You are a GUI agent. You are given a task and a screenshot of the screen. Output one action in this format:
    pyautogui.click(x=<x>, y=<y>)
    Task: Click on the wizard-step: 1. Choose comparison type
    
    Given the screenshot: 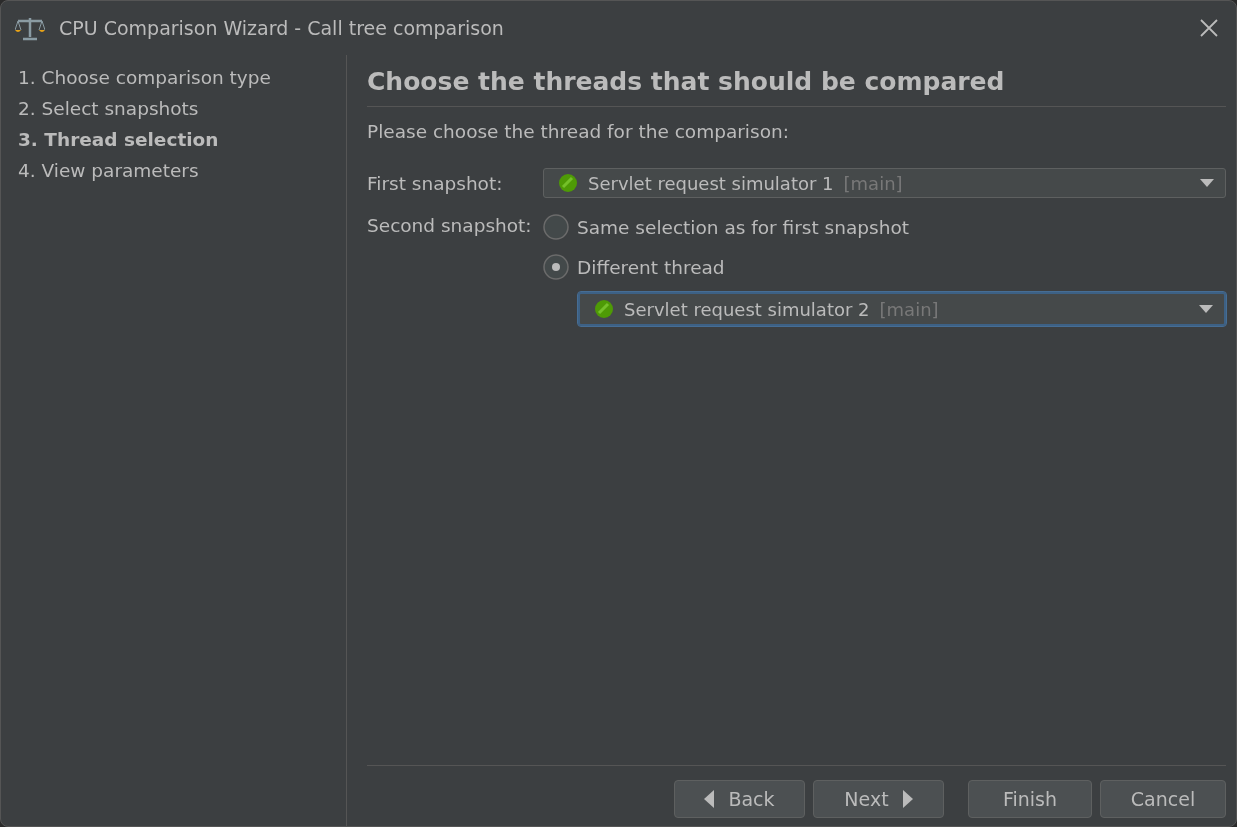 What is the action you would take?
    pyautogui.click(x=182, y=78)
    